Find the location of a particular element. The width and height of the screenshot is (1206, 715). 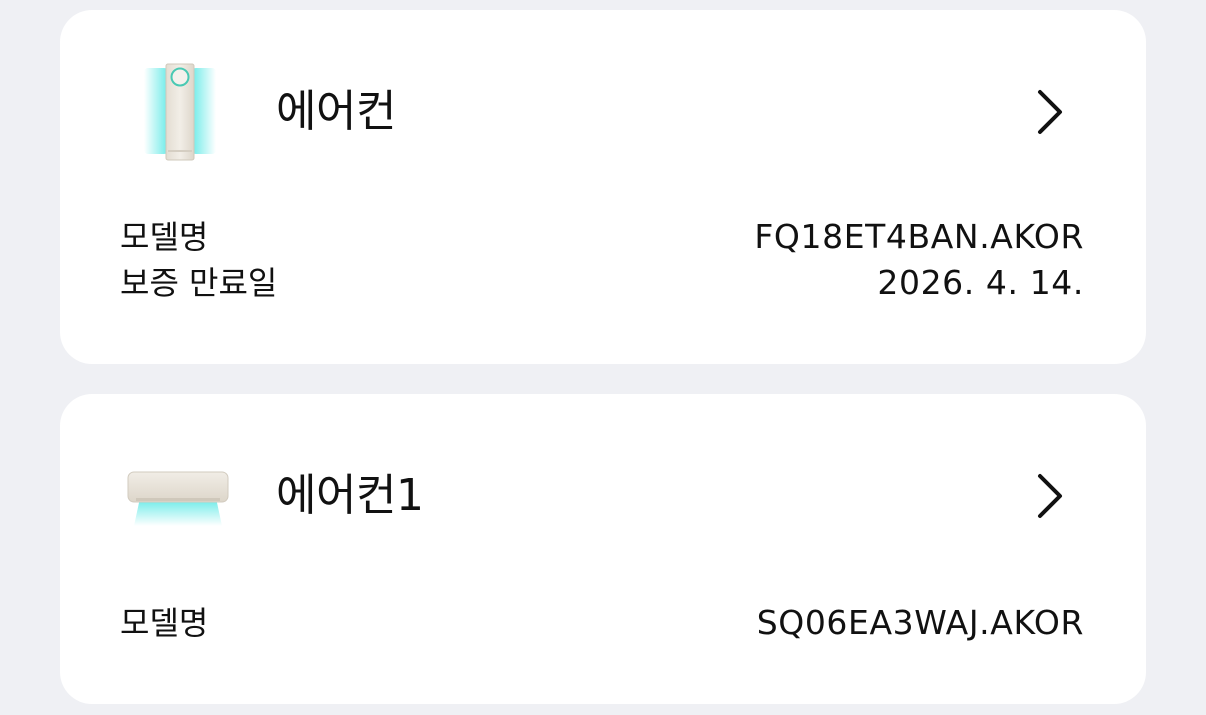

warranty-expiry-value: 2026. 4. 14. is located at coordinates (980, 282).